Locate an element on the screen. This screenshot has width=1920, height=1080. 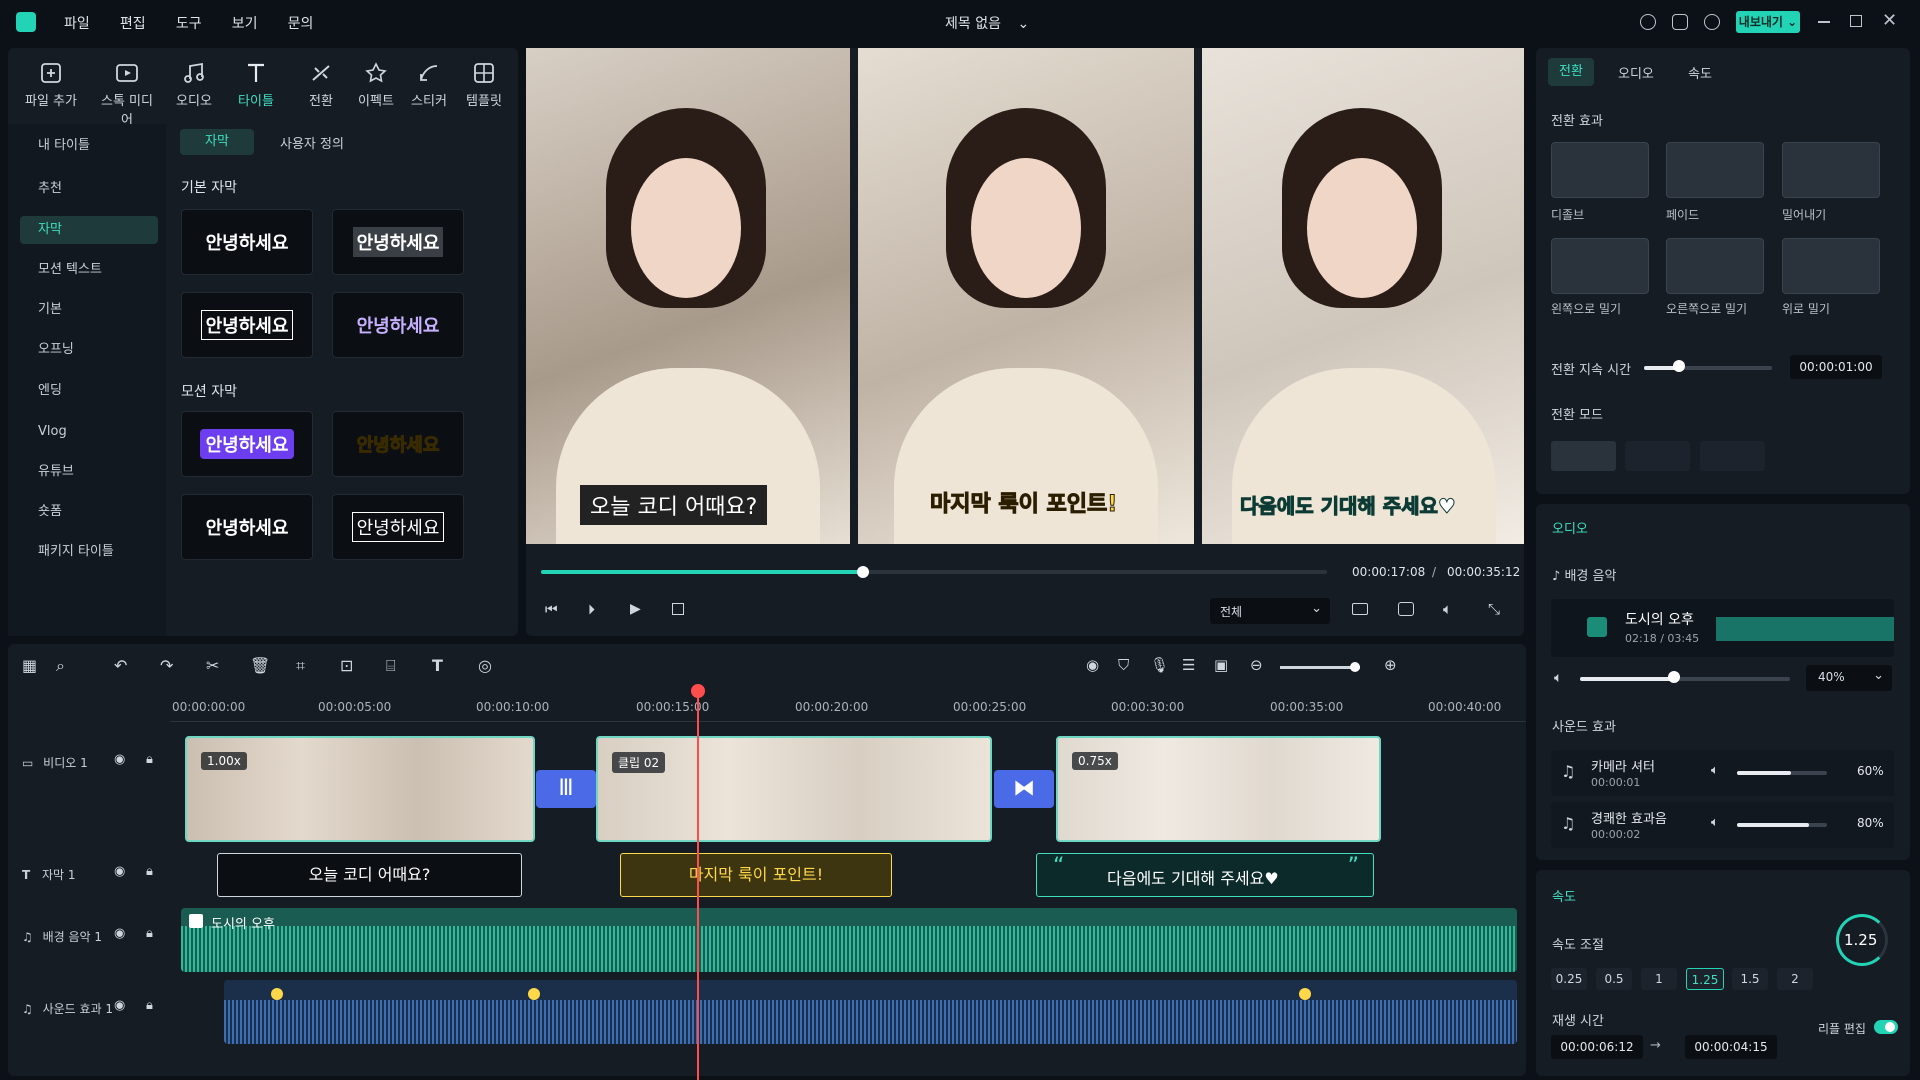
subtitle-clip-2: 마지막 룩이 포인트! is located at coordinates (756, 875).